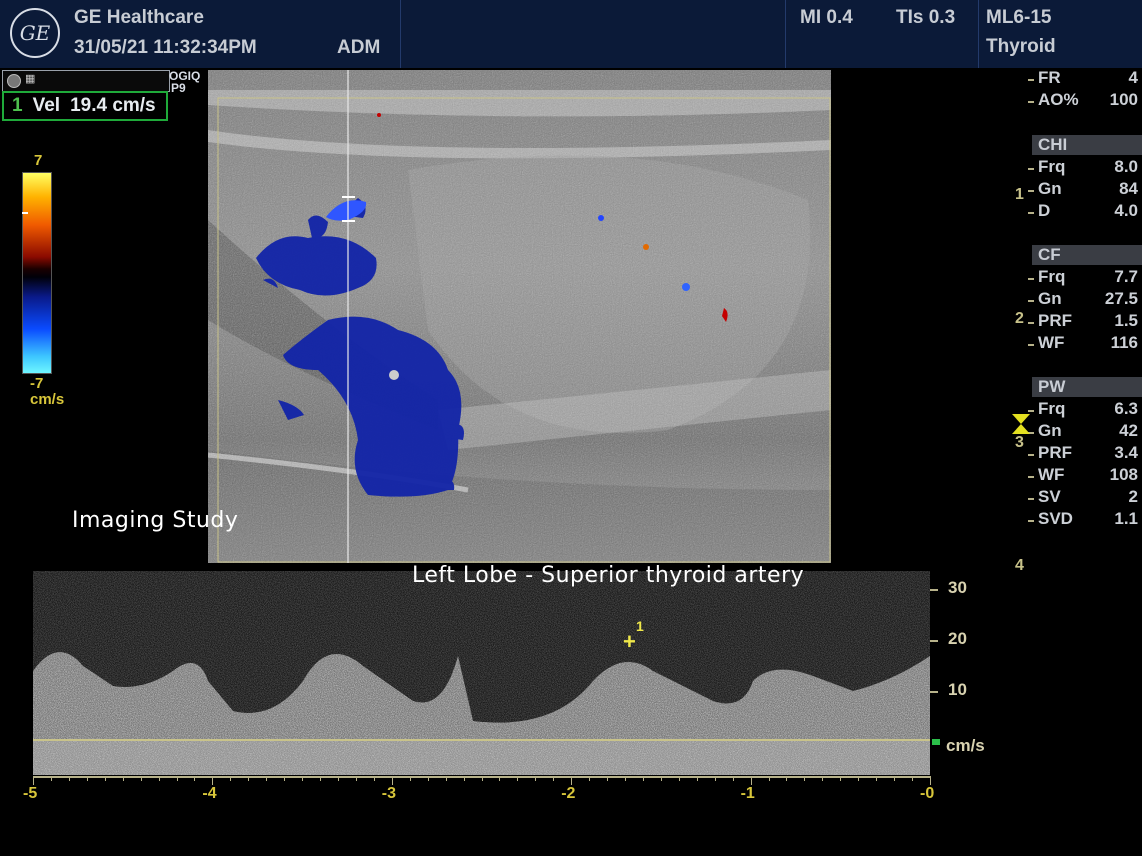 The width and height of the screenshot is (1142, 856). Describe the element at coordinates (37, 383) in the screenshot. I see `colorbar-min-label: -7` at that location.